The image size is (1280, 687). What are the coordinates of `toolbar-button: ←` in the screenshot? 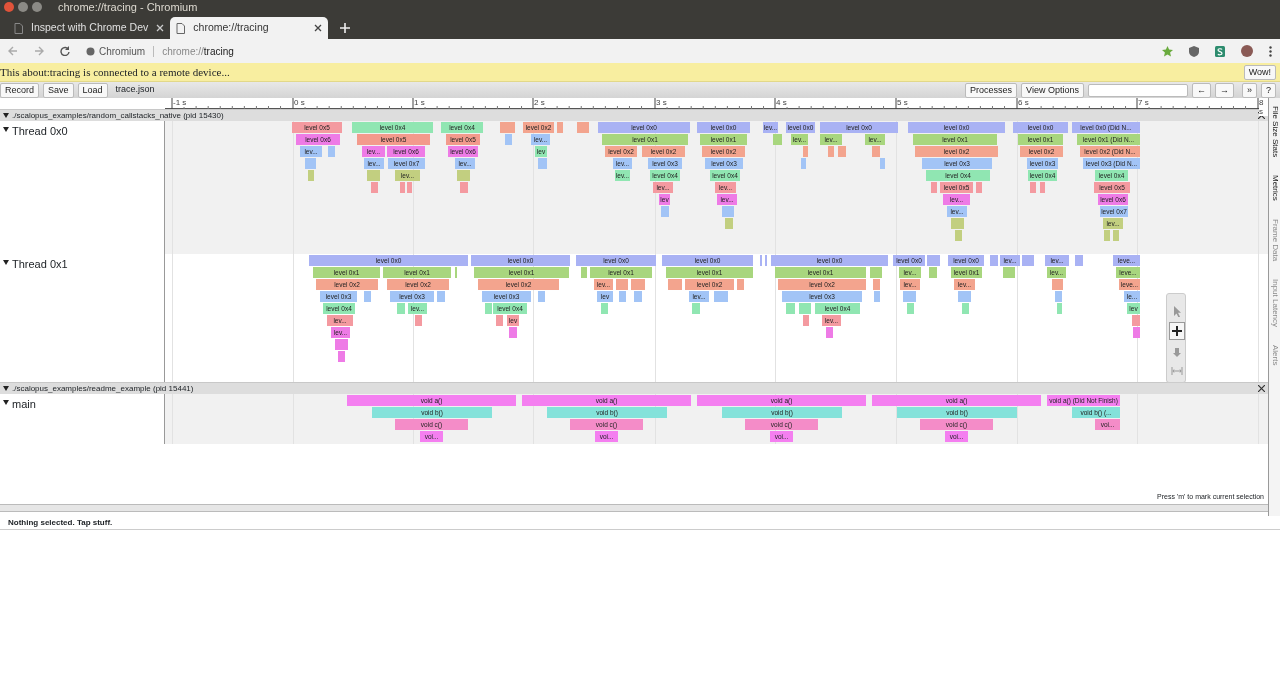 It's located at (1201, 90).